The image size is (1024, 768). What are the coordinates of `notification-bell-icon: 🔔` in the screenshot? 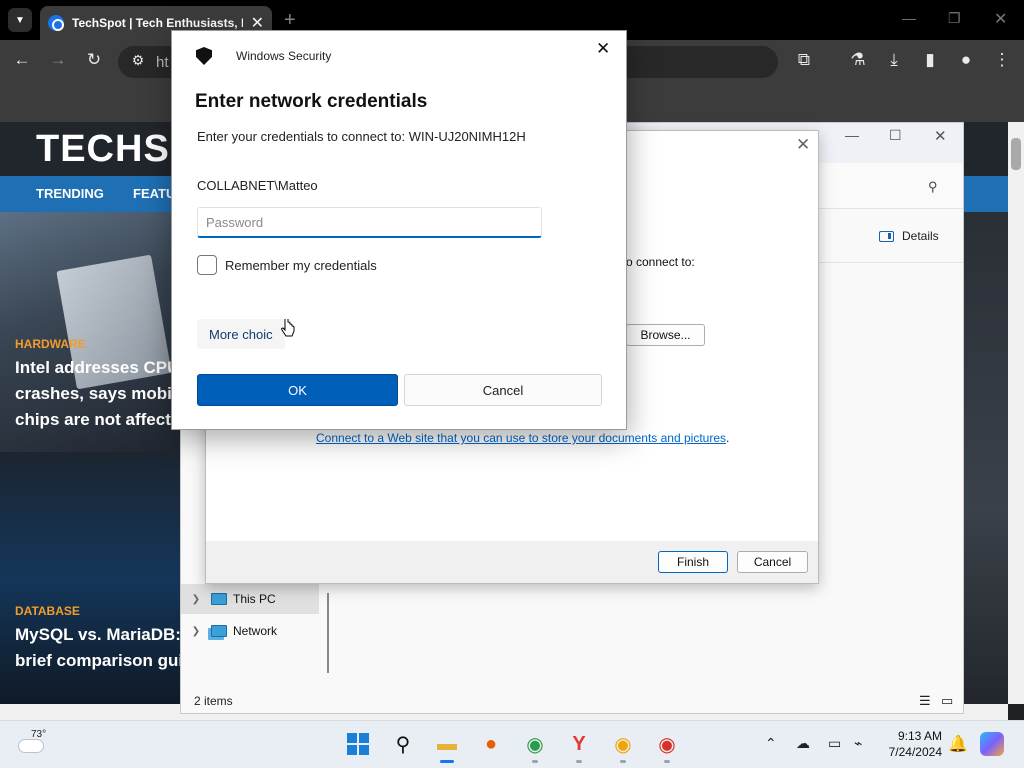 It's located at (958, 744).